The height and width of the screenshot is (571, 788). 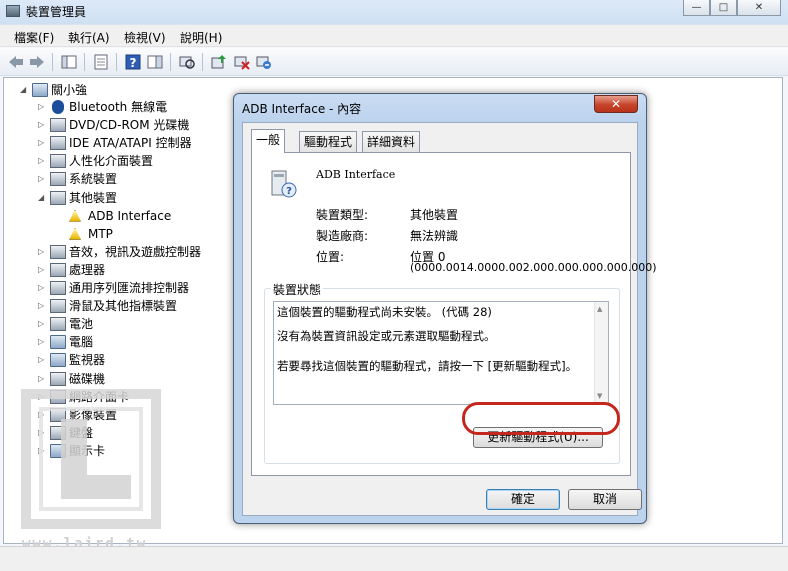 What do you see at coordinates (56, 12) in the screenshot?
I see `window-title: 裝置管理員` at bounding box center [56, 12].